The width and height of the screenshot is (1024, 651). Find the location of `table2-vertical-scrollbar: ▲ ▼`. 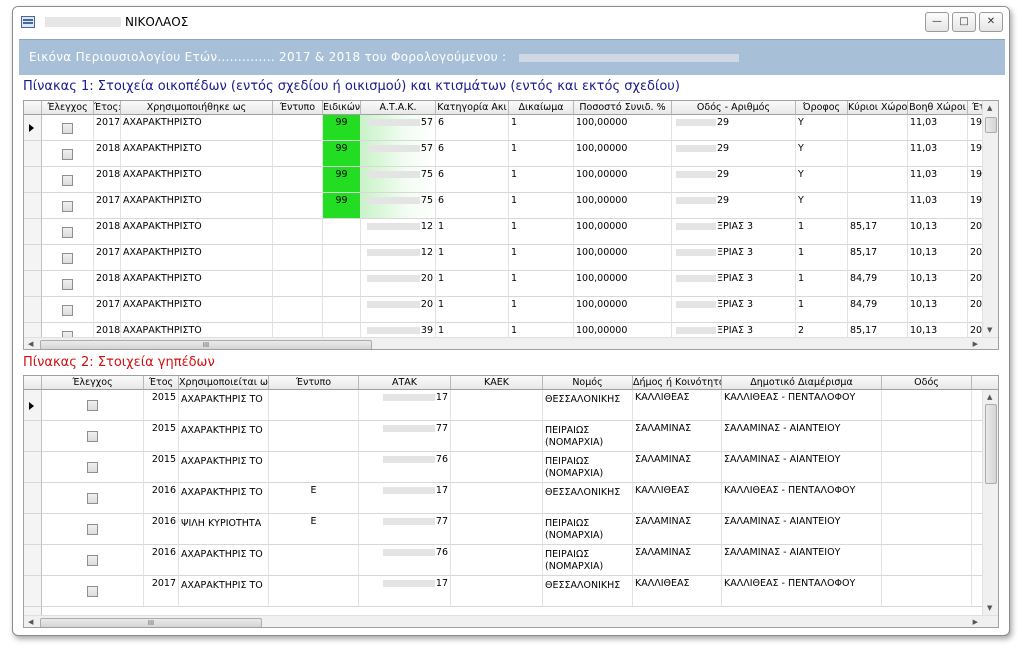

table2-vertical-scrollbar: ▲ ▼ is located at coordinates (990, 502).